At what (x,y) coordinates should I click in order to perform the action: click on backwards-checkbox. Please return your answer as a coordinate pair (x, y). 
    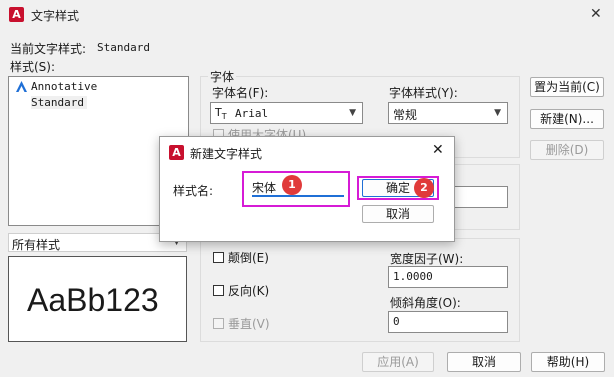
    Looking at the image, I should click on (218, 290).